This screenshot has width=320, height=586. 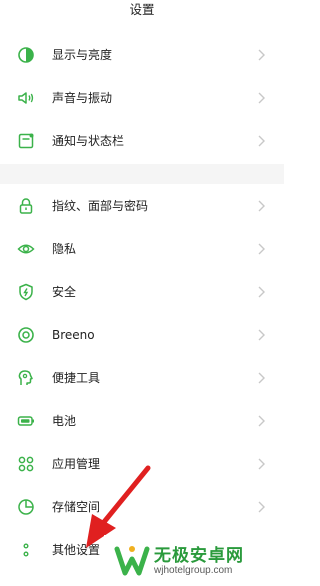 I want to click on breeno-icon, so click(x=26, y=335).